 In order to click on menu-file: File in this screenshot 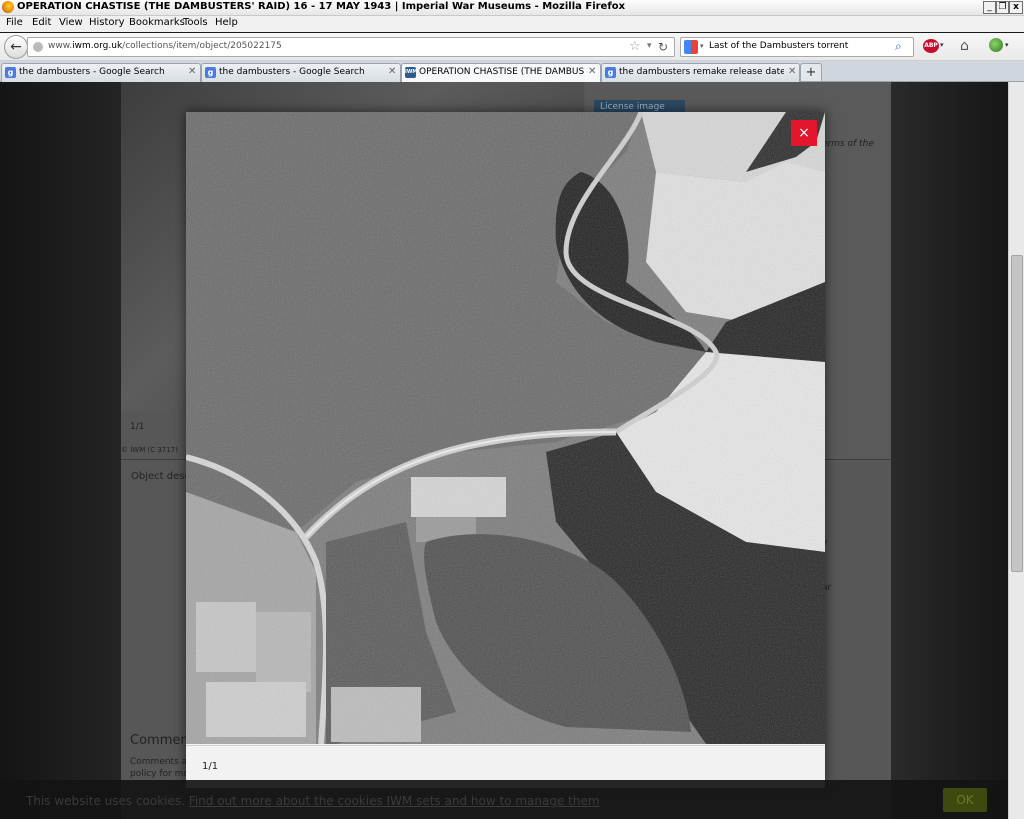, I will do `click(14, 22)`.